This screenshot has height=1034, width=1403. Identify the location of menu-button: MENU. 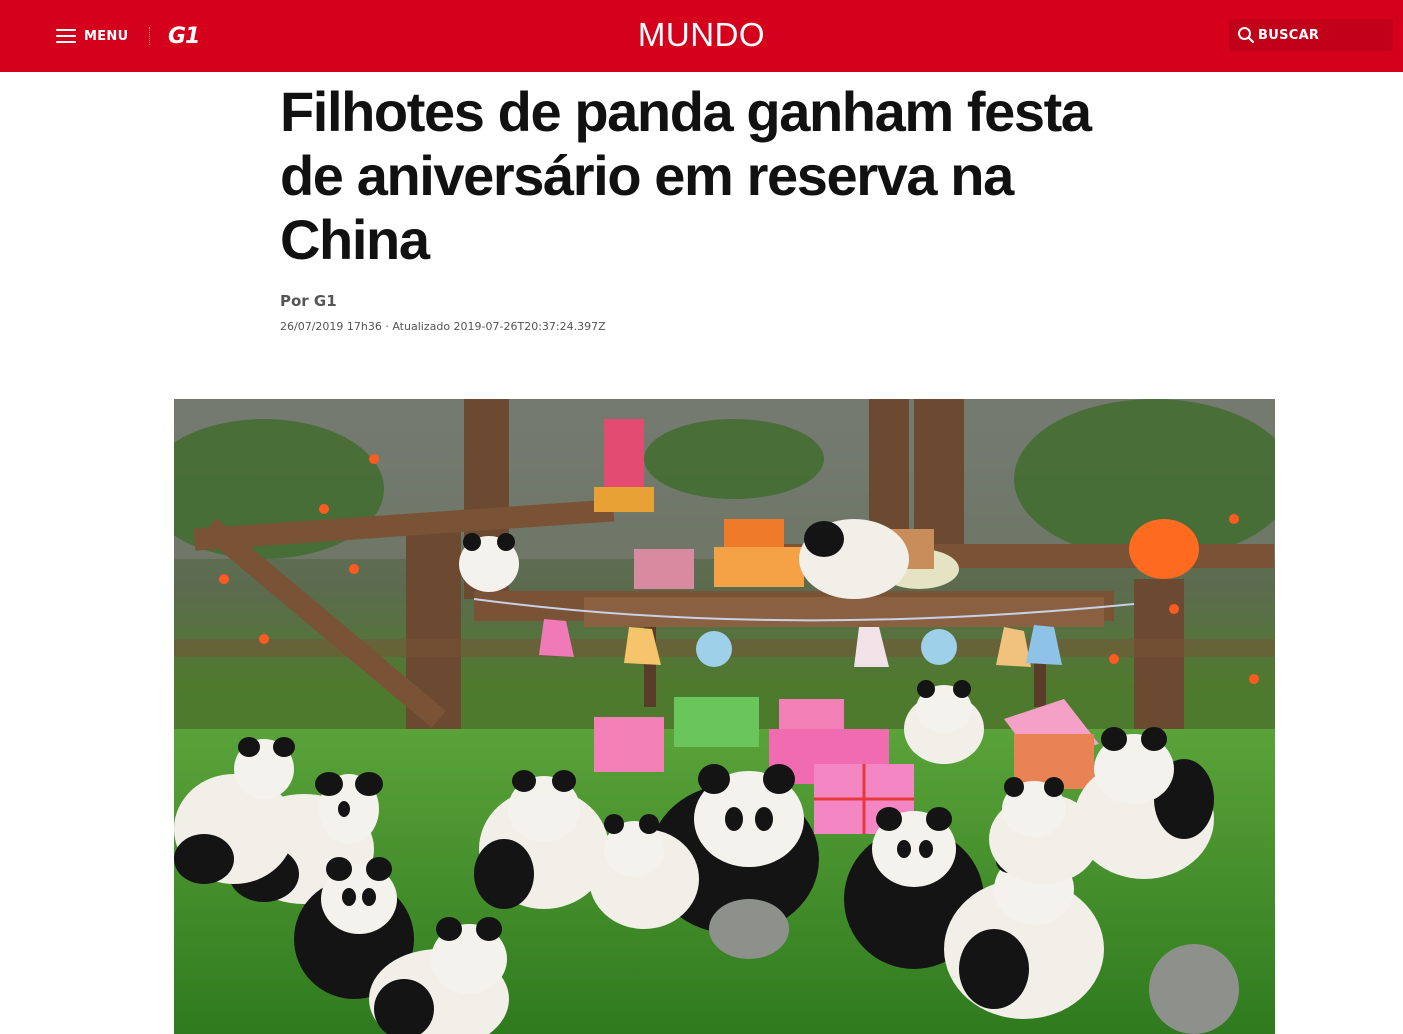
(92, 36).